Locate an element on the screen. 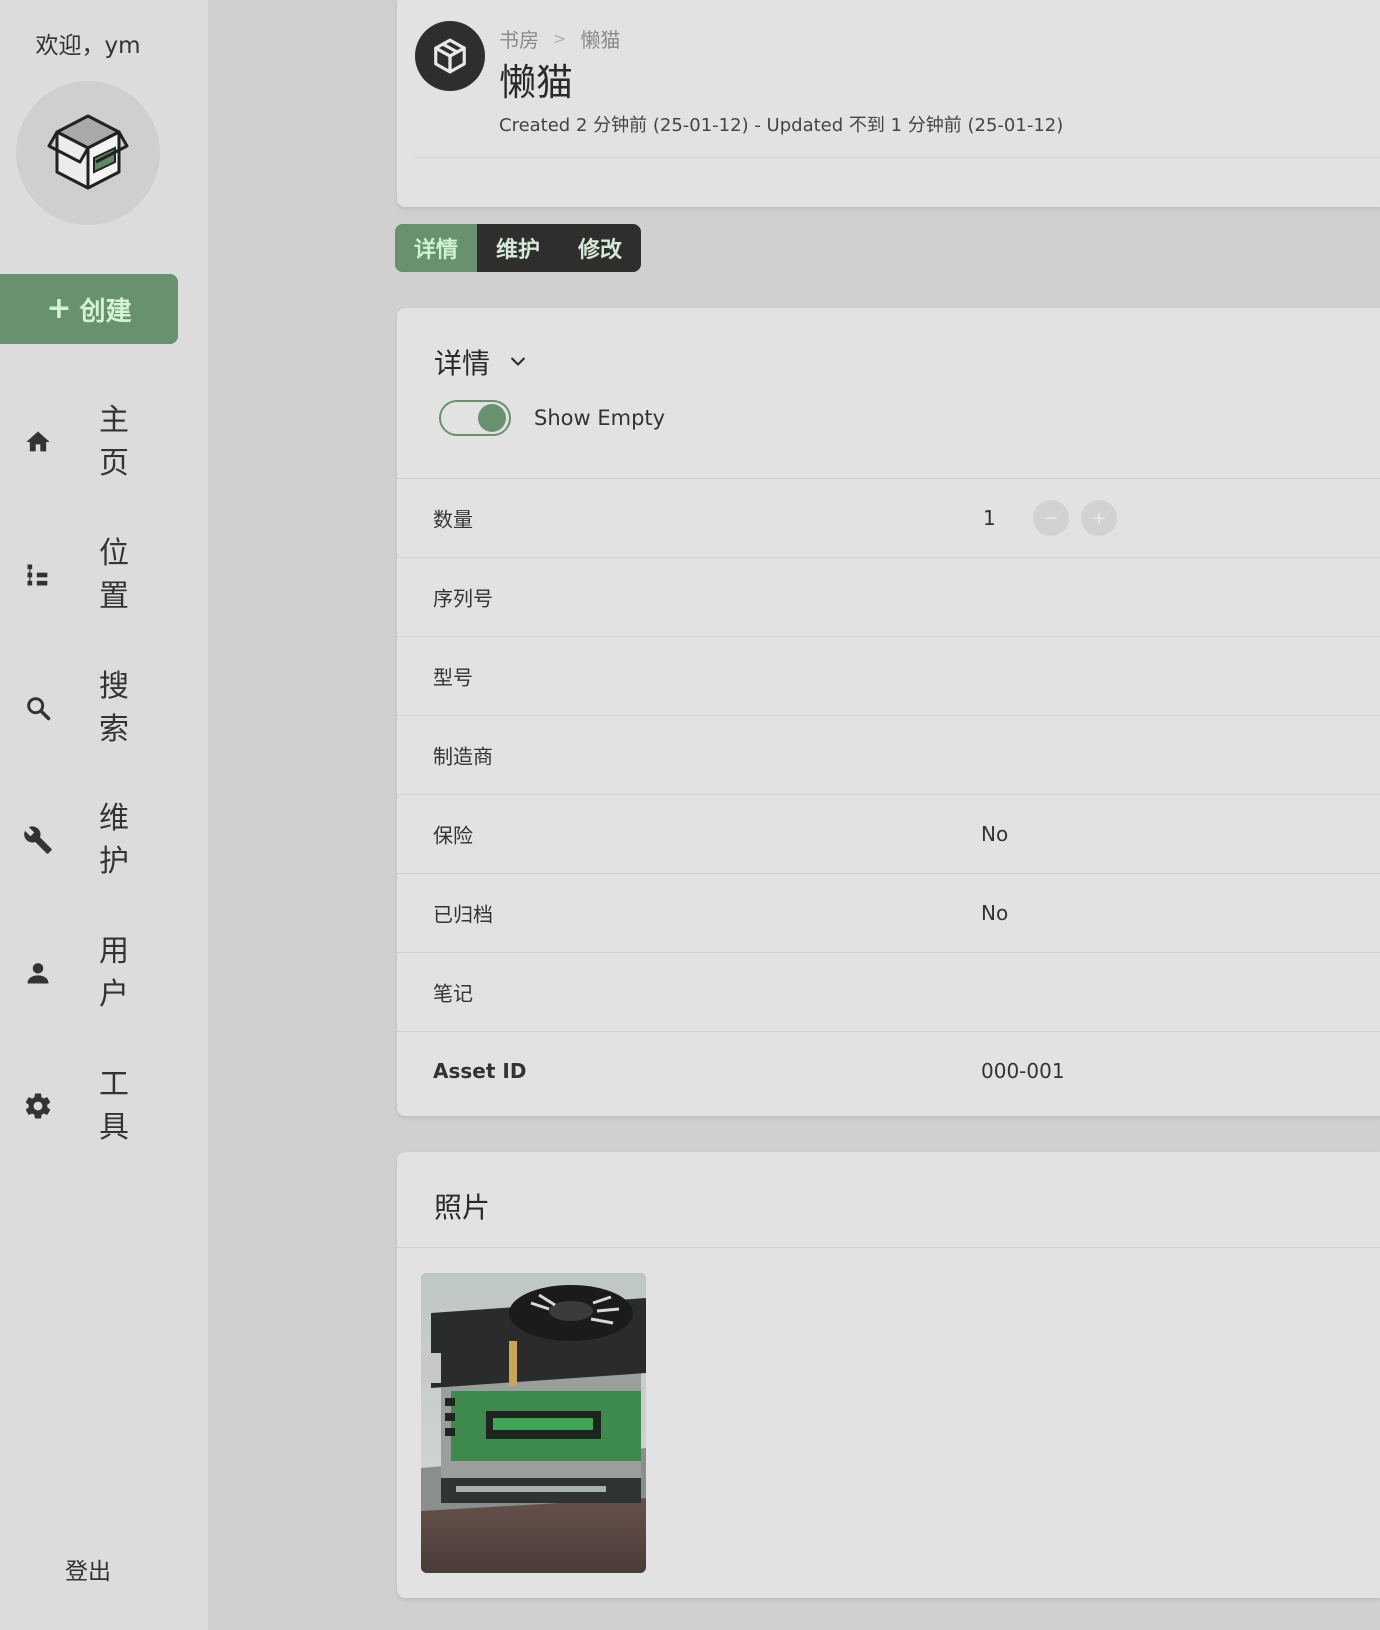  detail-key: 数量 is located at coordinates (453, 519).